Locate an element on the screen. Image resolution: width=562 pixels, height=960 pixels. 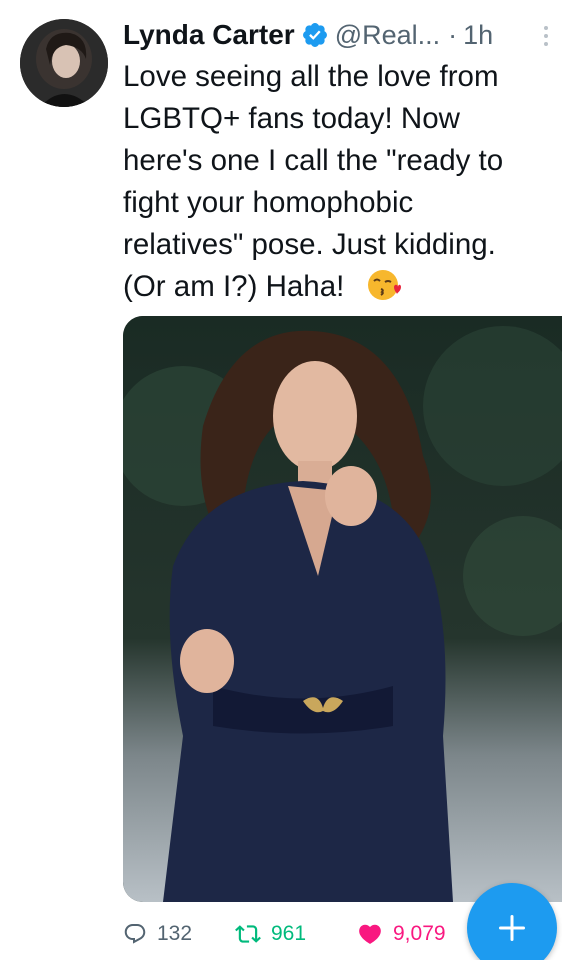
verified-badge-icon is located at coordinates (315, 35).